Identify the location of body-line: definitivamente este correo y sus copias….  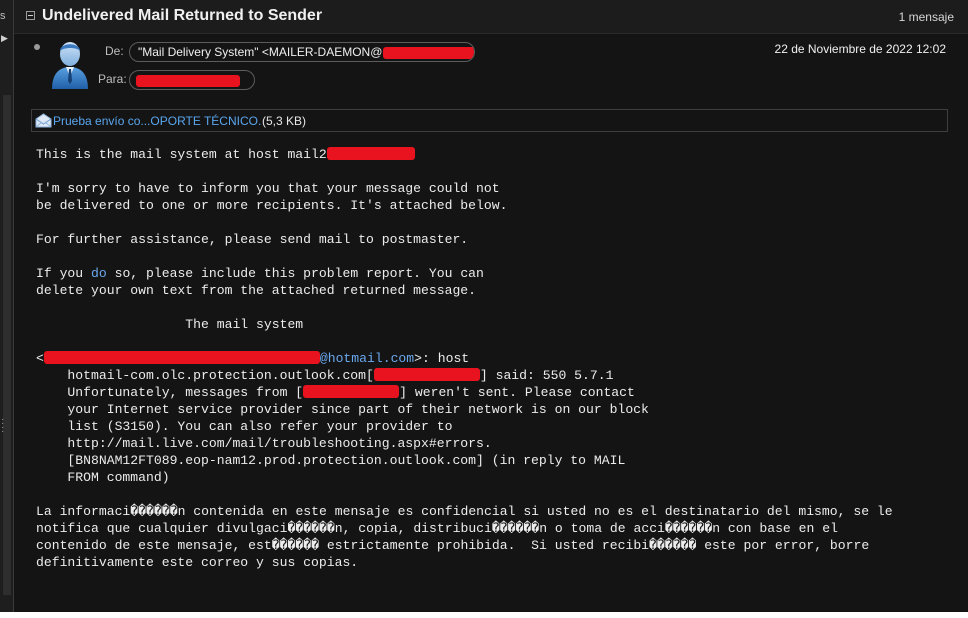
(197, 562).